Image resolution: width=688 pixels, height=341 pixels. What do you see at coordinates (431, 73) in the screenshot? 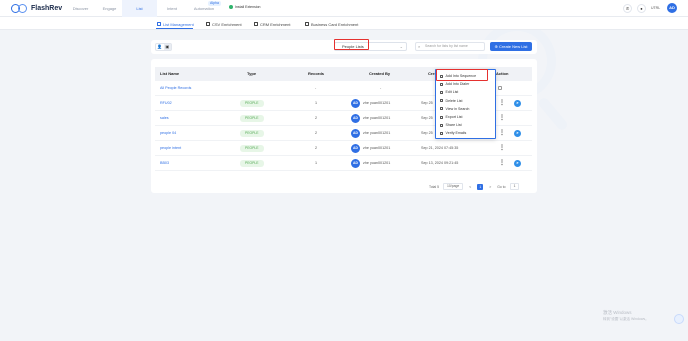
I see `header-created-at: Cre` at bounding box center [431, 73].